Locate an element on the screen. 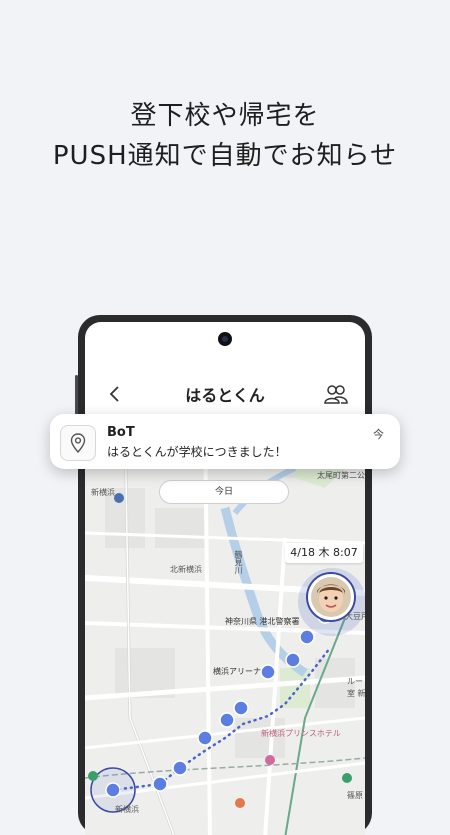  front-camera is located at coordinates (225, 339).